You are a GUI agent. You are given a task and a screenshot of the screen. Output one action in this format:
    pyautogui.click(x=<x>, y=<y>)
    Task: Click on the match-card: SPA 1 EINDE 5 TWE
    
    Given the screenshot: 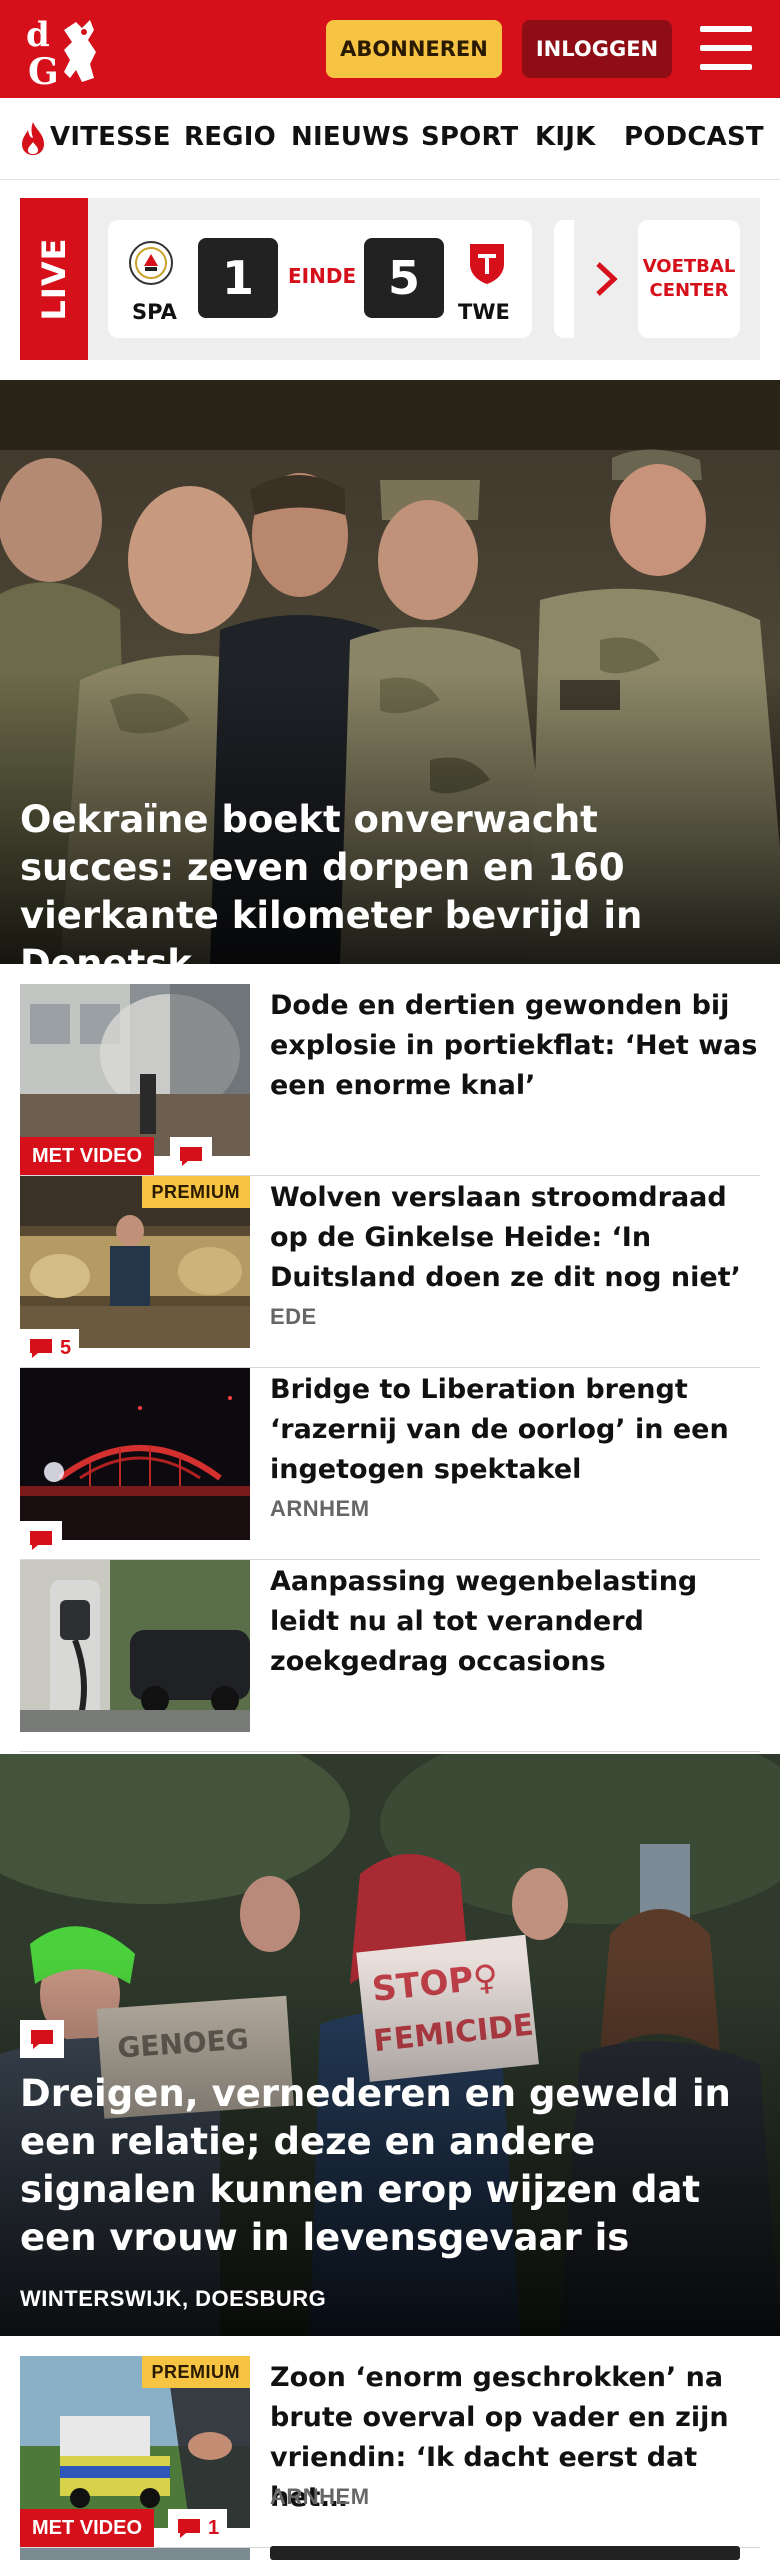 What is the action you would take?
    pyautogui.click(x=320, y=279)
    